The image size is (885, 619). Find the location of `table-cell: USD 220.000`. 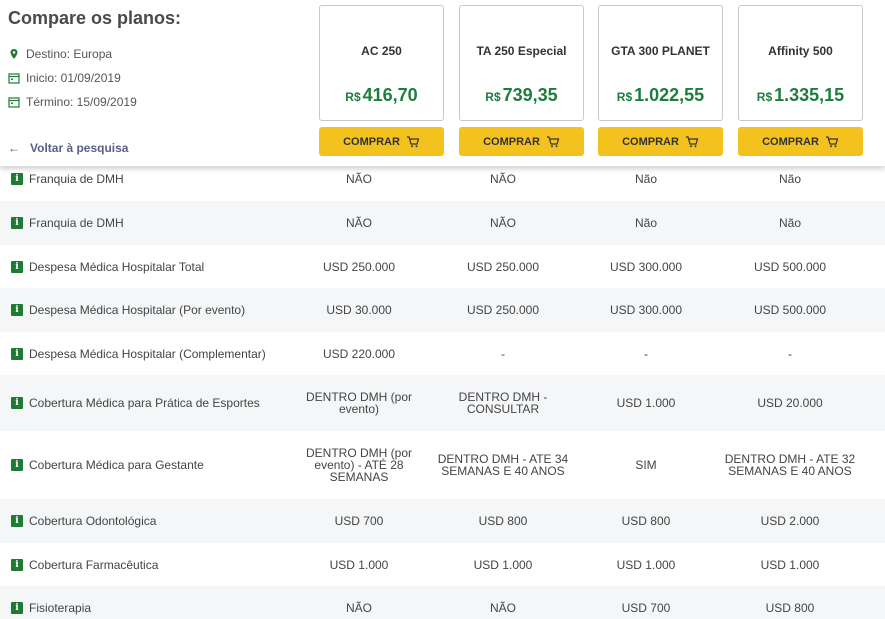

table-cell: USD 220.000 is located at coordinates (359, 353).